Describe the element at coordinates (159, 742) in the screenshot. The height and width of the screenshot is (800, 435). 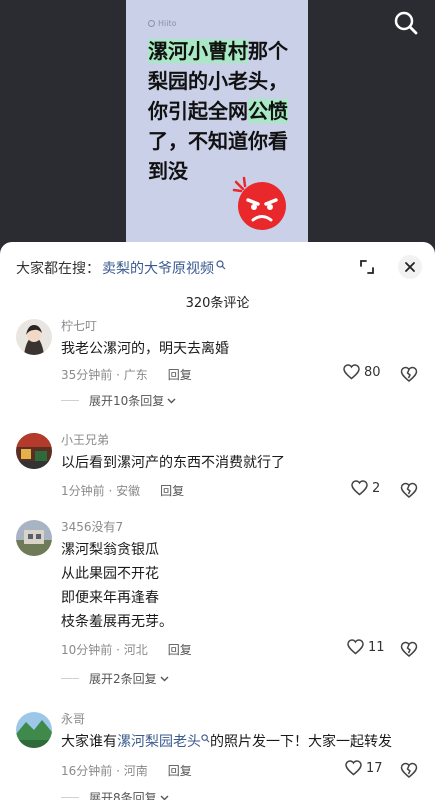
I see `comment-search-link: 漯河梨园老头` at that location.